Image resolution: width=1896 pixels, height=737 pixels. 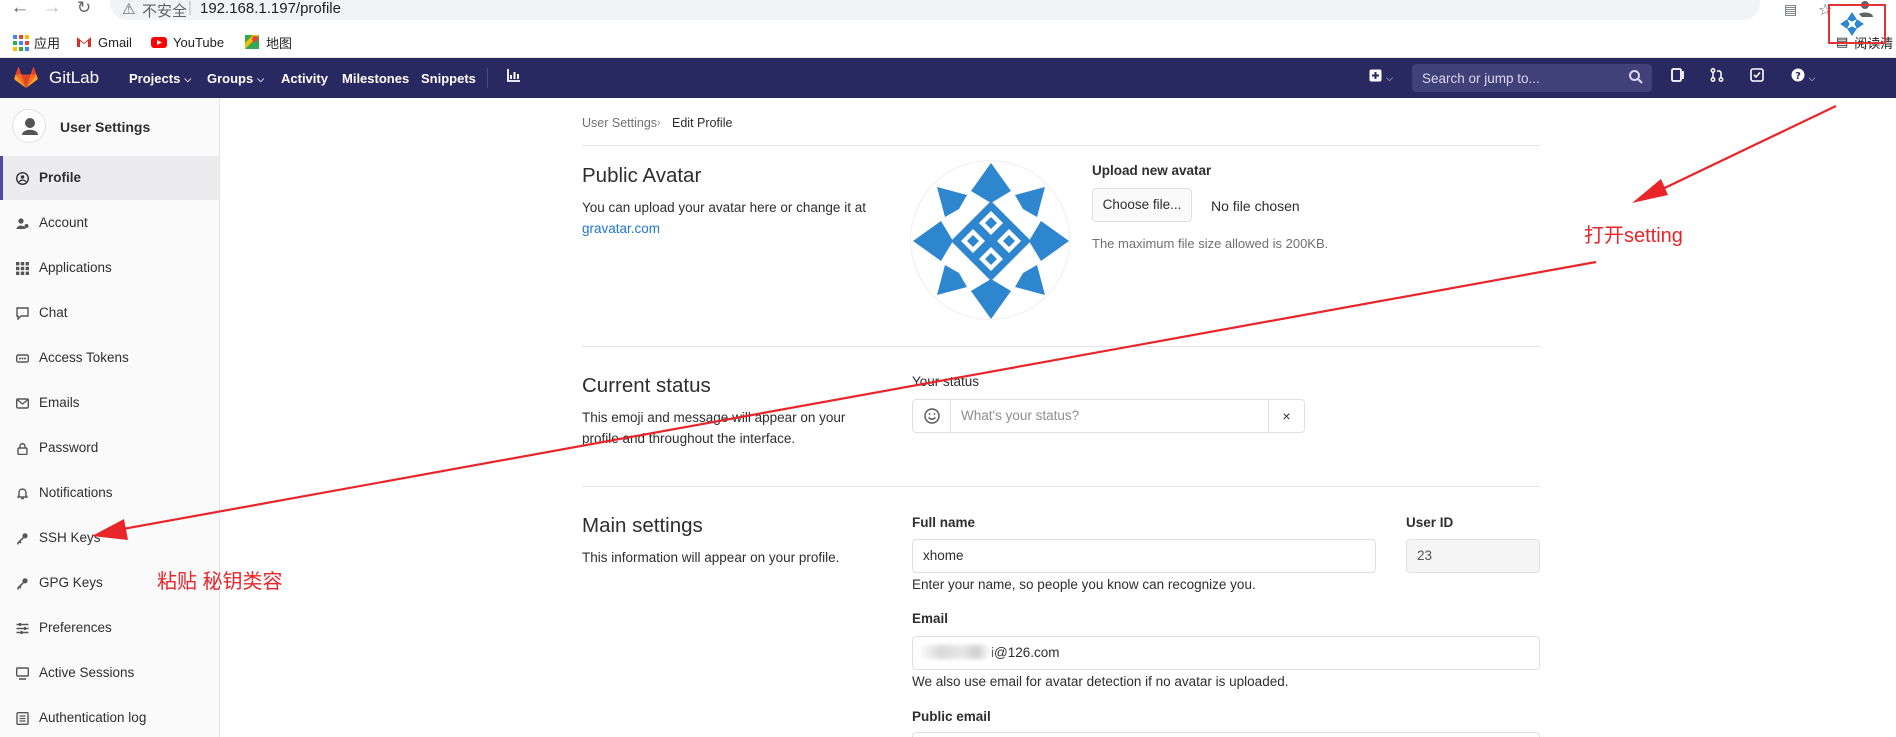 I want to click on arrow-to-settings, so click(x=1743, y=150).